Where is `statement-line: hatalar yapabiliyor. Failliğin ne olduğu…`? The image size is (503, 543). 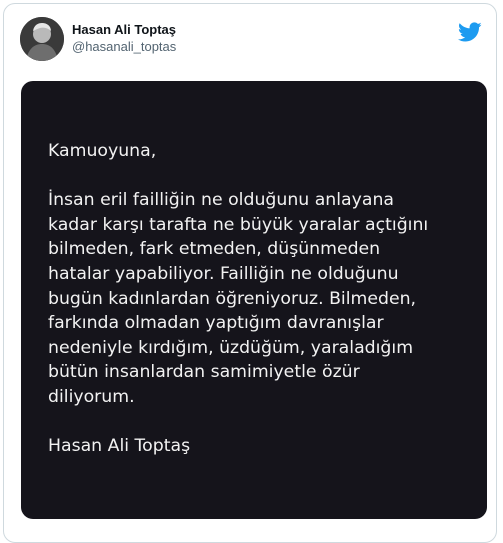
statement-line: hatalar yapabiliyor. Failliğin ne olduğu… is located at coordinates (223, 273).